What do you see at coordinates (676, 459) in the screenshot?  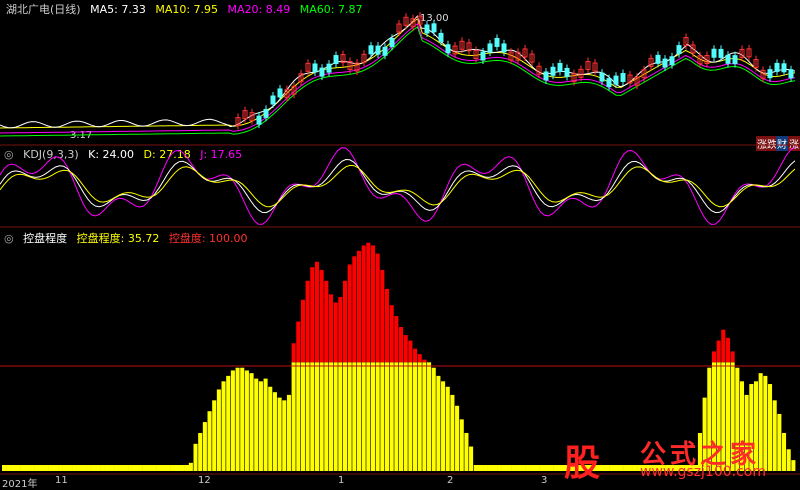 I see `watermark: 股 公式之家 www.gszj100.com` at bounding box center [676, 459].